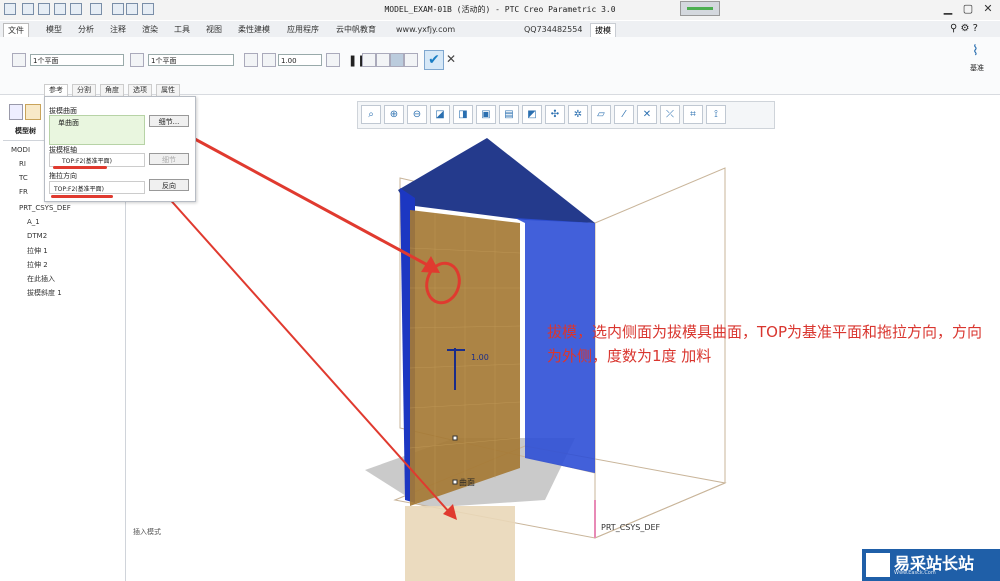  I want to click on perspective-icon: ◩, so click(532, 114).